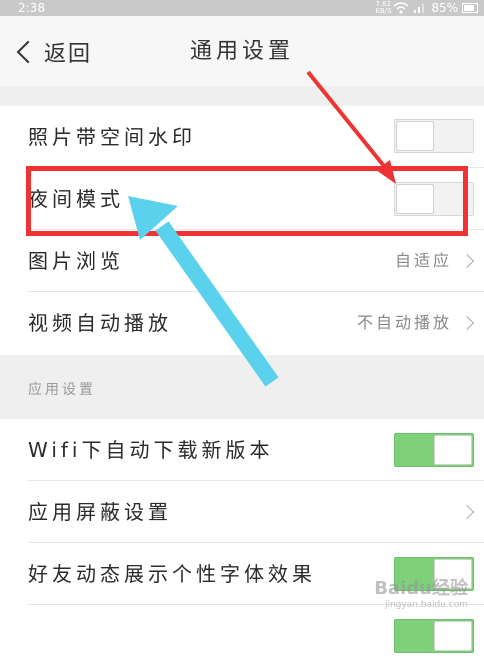 The height and width of the screenshot is (667, 484). I want to click on page-title: 通用设置, so click(241, 51).